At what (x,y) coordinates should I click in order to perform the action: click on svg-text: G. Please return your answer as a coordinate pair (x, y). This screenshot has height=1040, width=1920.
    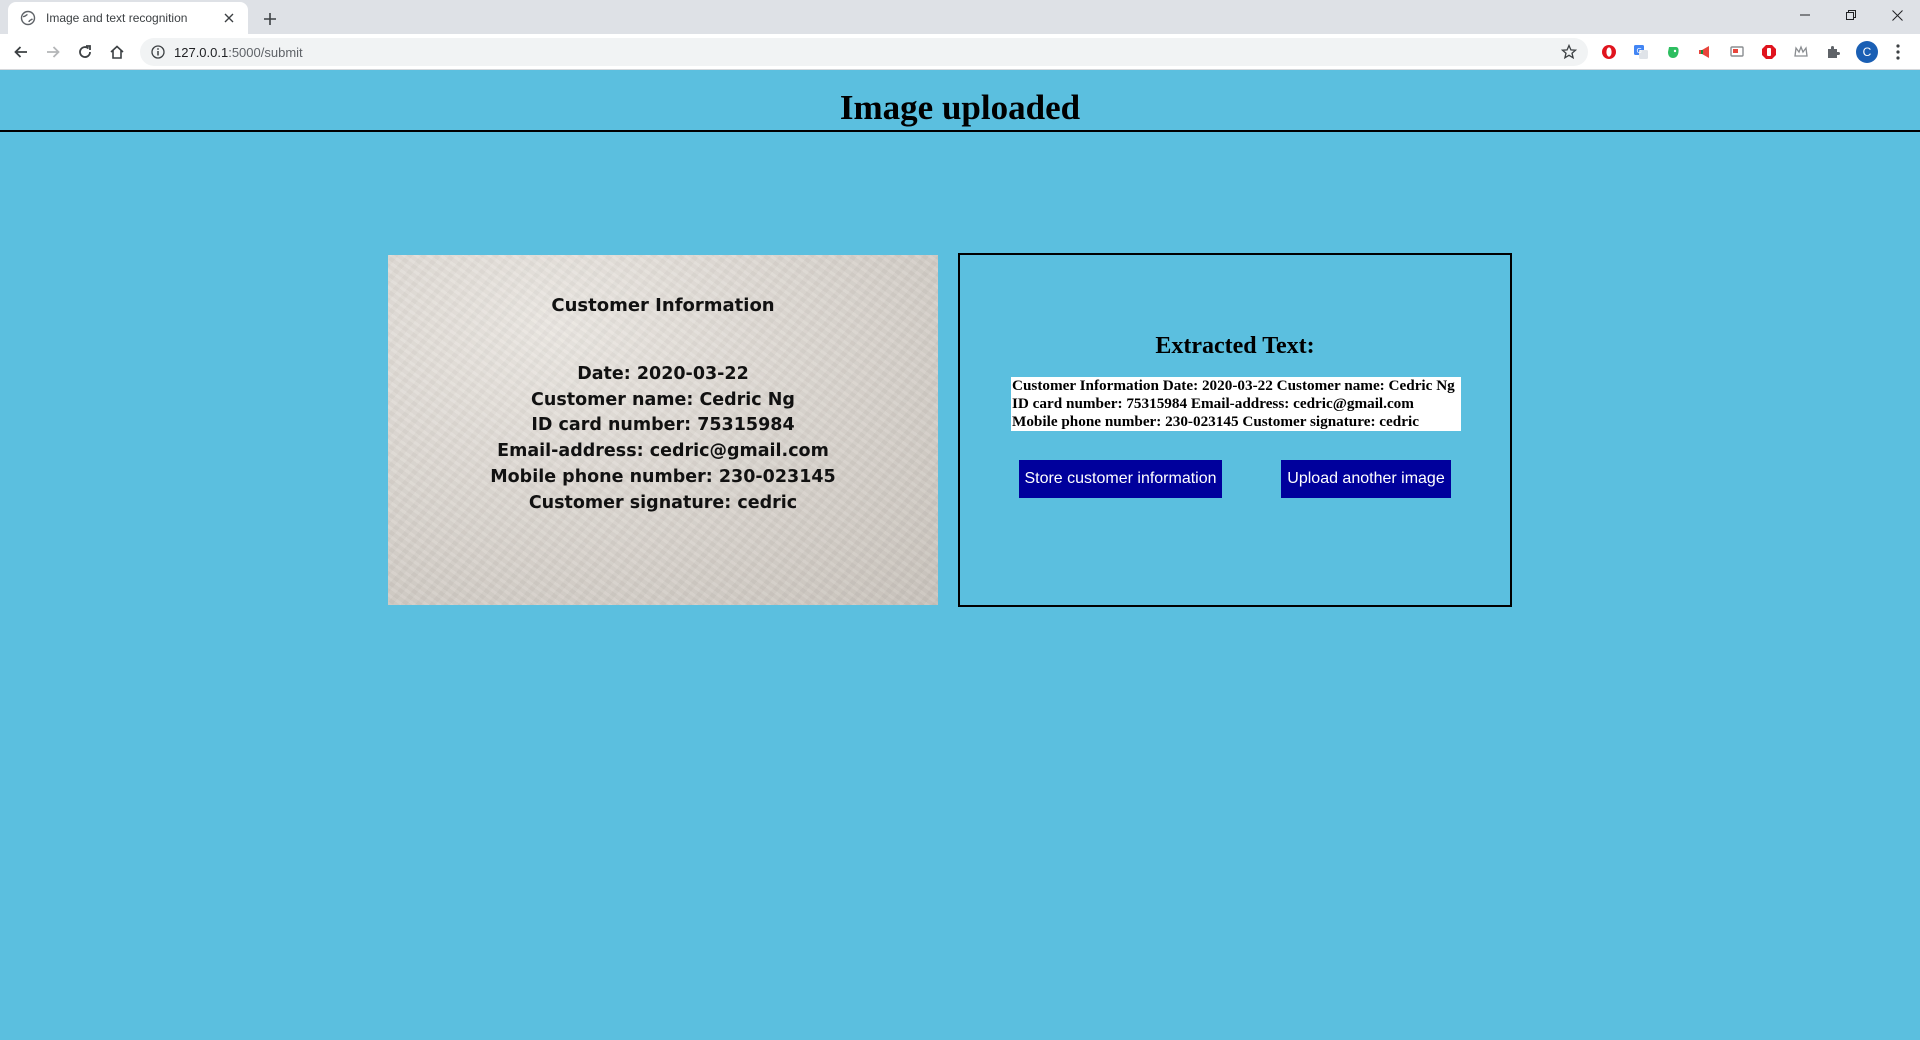
    Looking at the image, I should click on (1639, 51).